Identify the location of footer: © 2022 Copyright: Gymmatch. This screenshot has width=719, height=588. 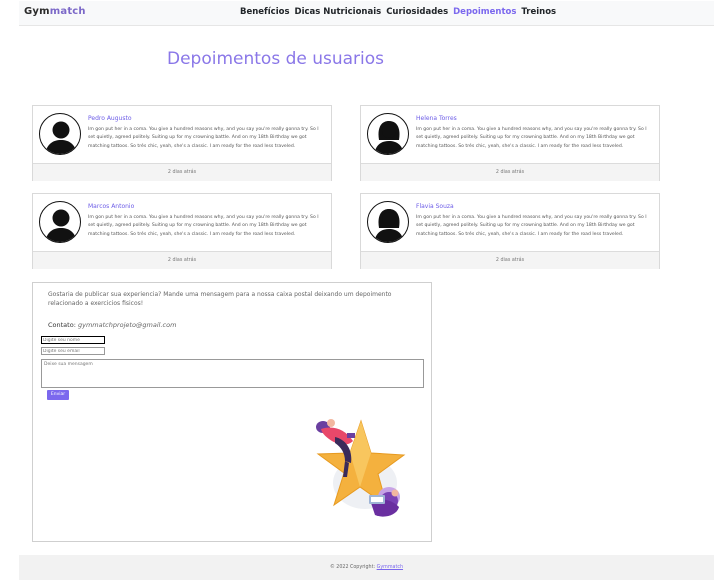
(366, 567).